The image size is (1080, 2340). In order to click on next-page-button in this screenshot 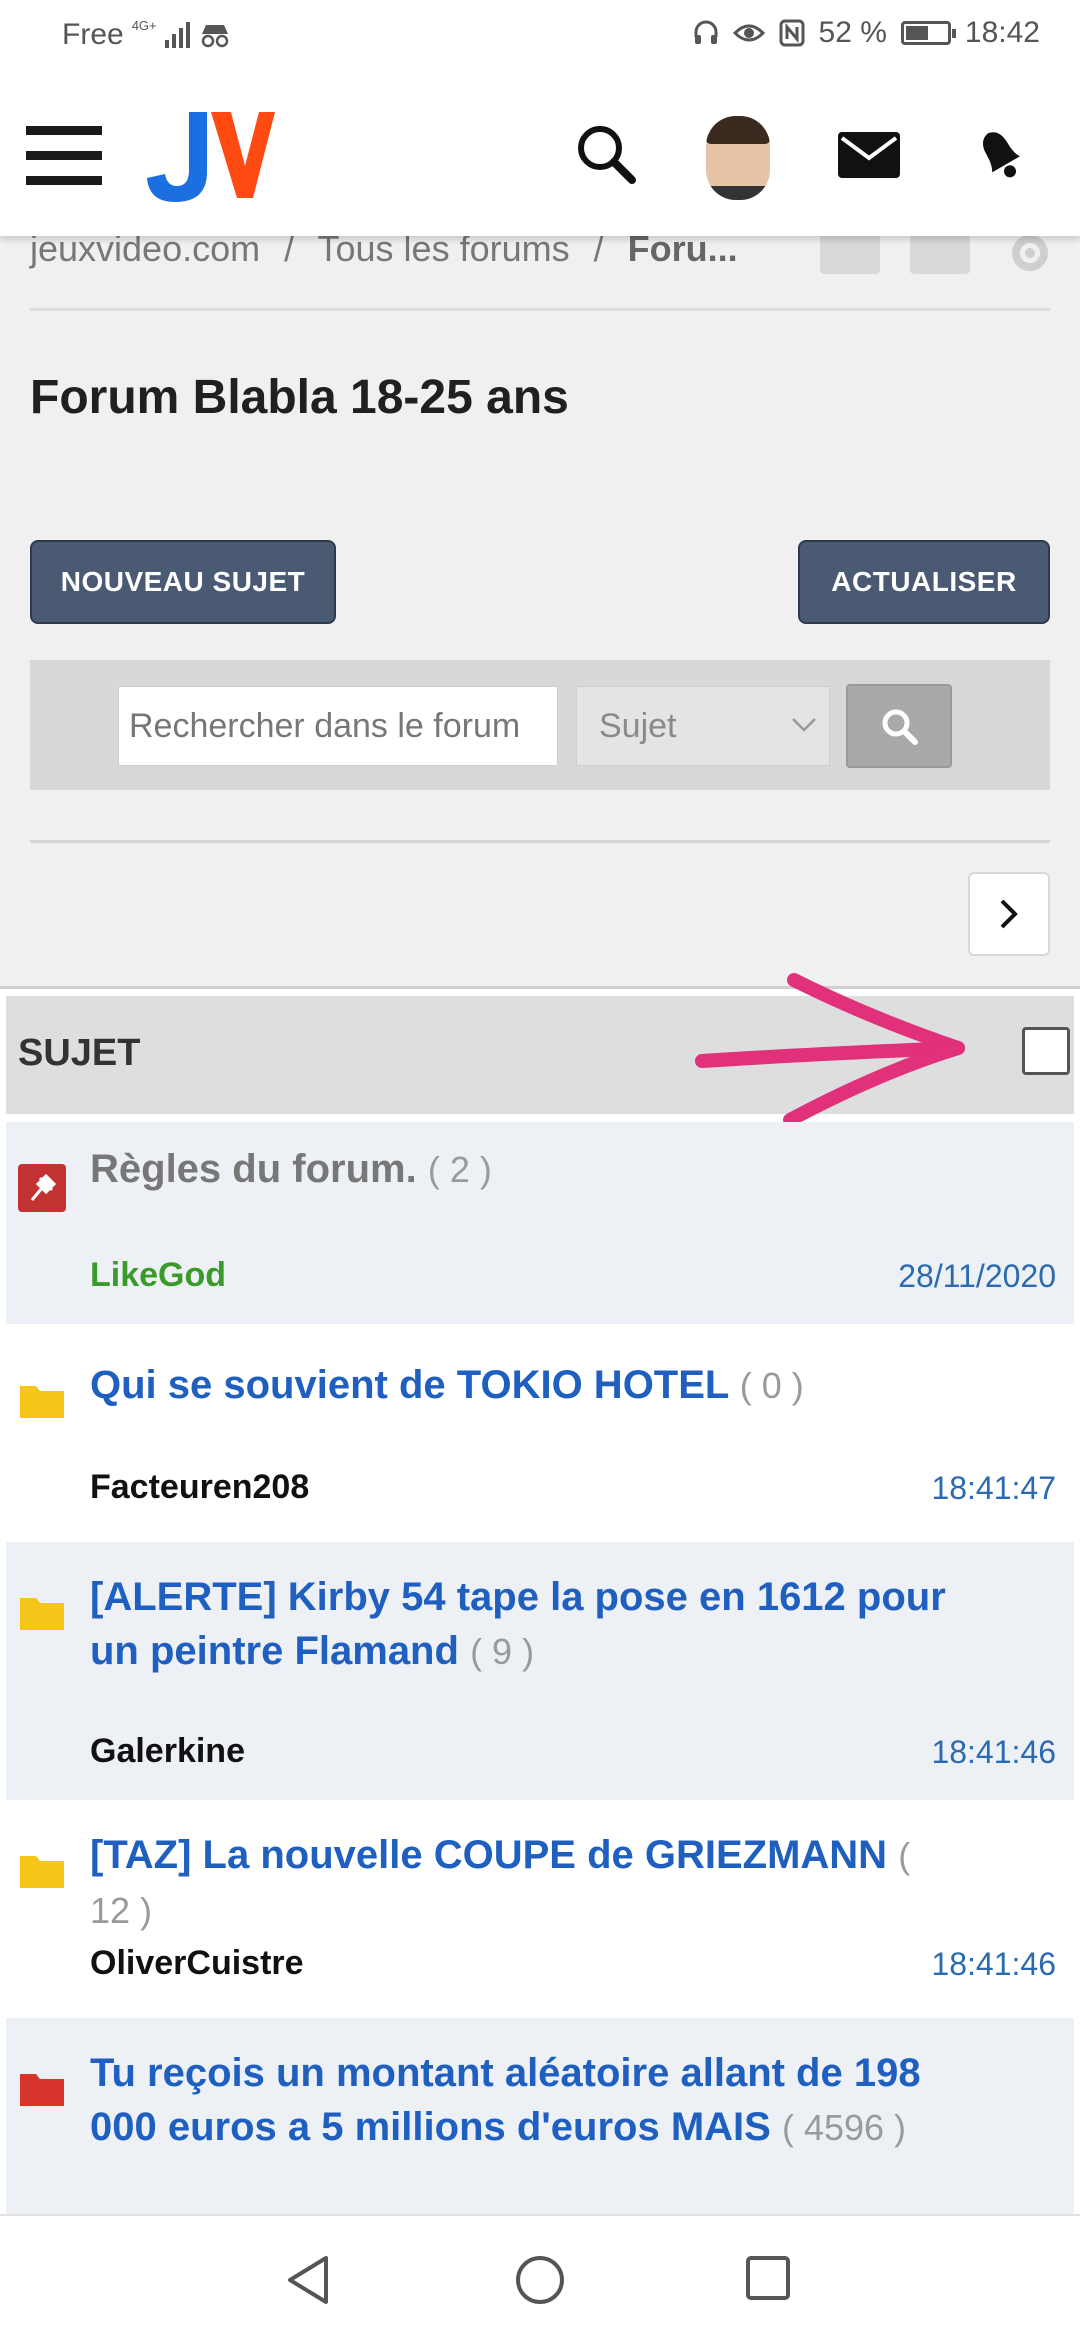, I will do `click(1009, 914)`.